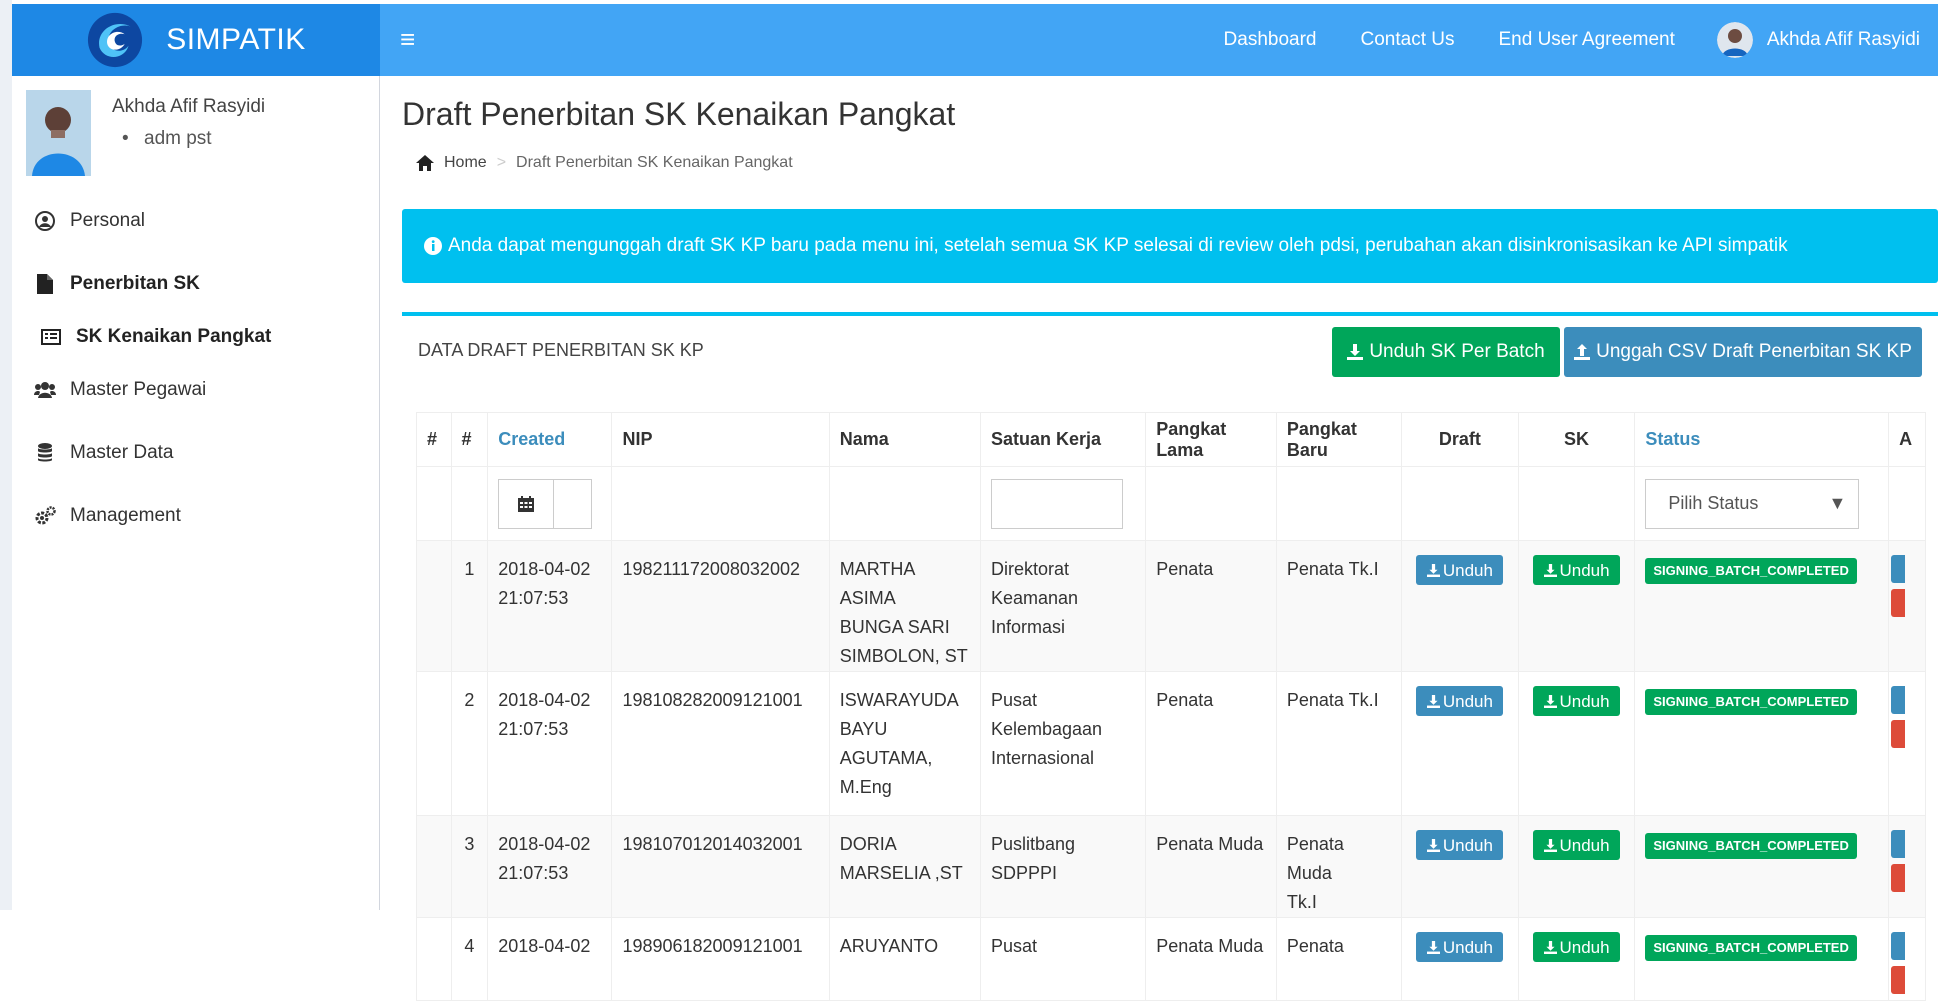  Describe the element at coordinates (1582, 352) in the screenshot. I see `upload-icon` at that location.